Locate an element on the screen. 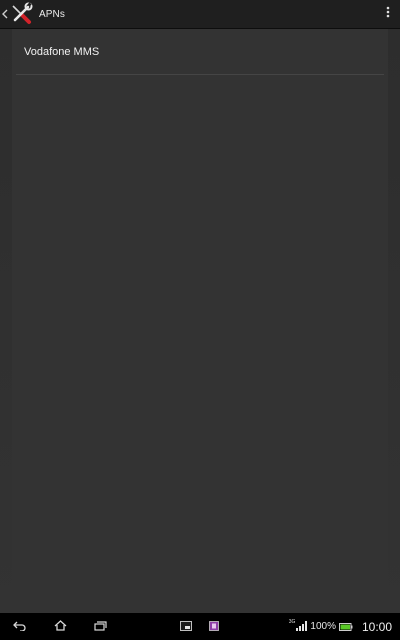 The width and height of the screenshot is (400, 640). recent-apps-icon is located at coordinates (100, 627).